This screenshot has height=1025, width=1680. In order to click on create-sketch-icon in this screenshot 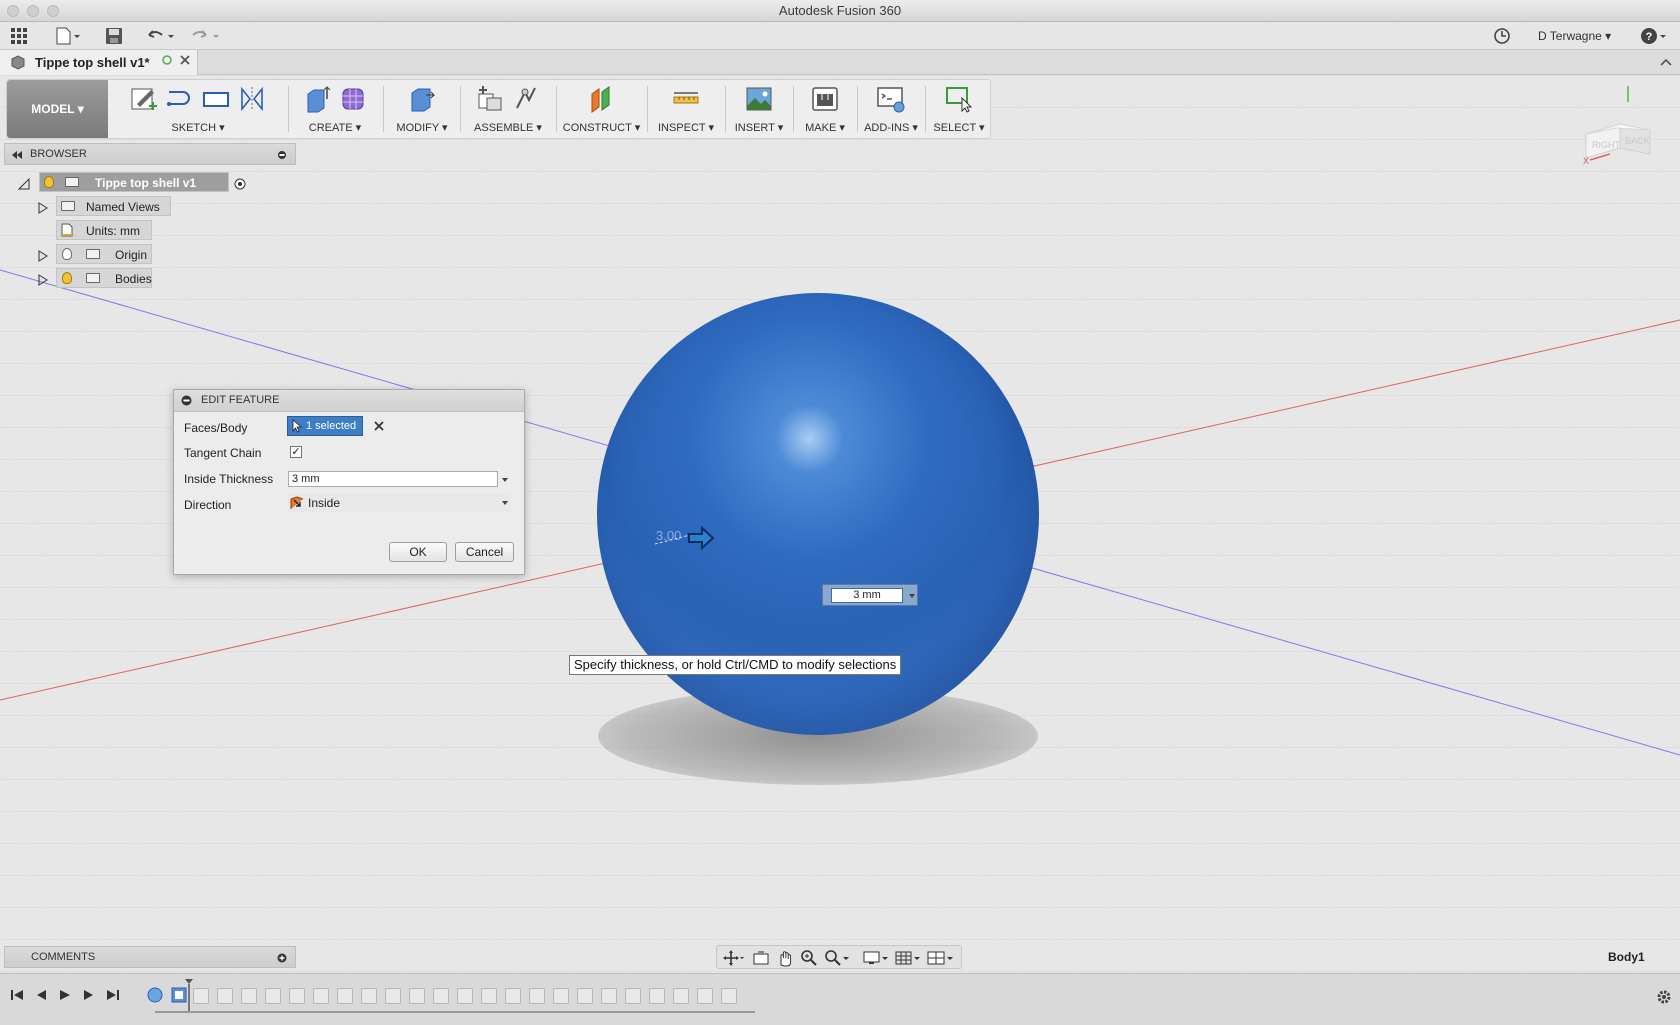, I will do `click(144, 99)`.